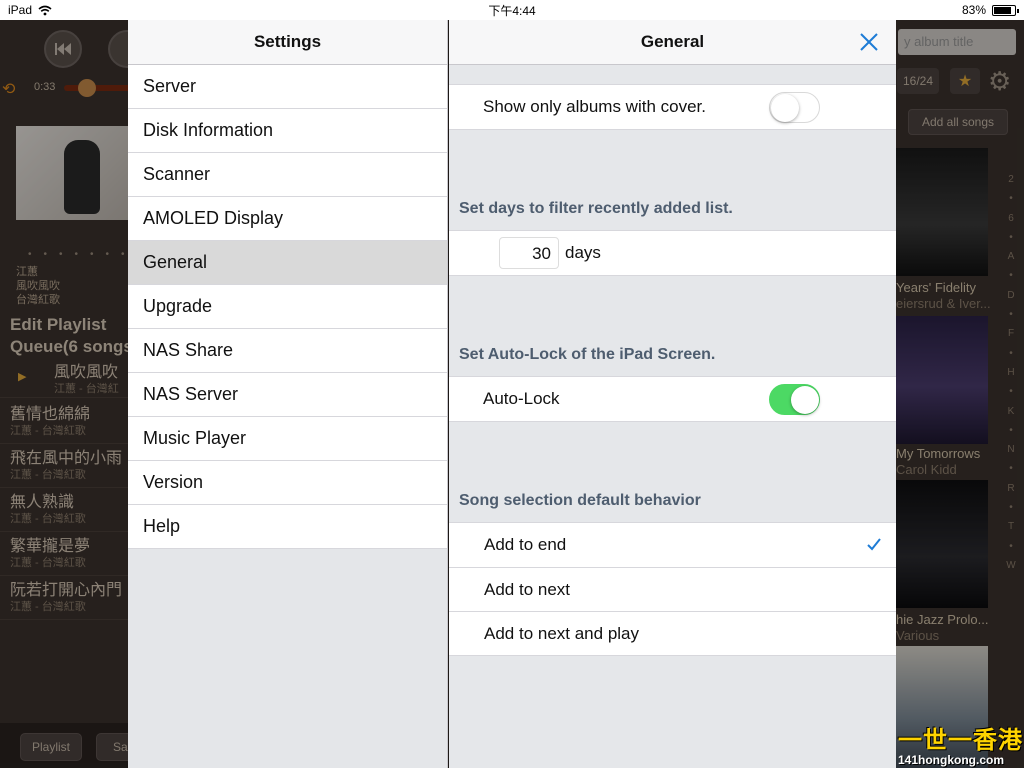 The width and height of the screenshot is (1024, 768). Describe the element at coordinates (874, 544) in the screenshot. I see `checkmark-icon` at that location.